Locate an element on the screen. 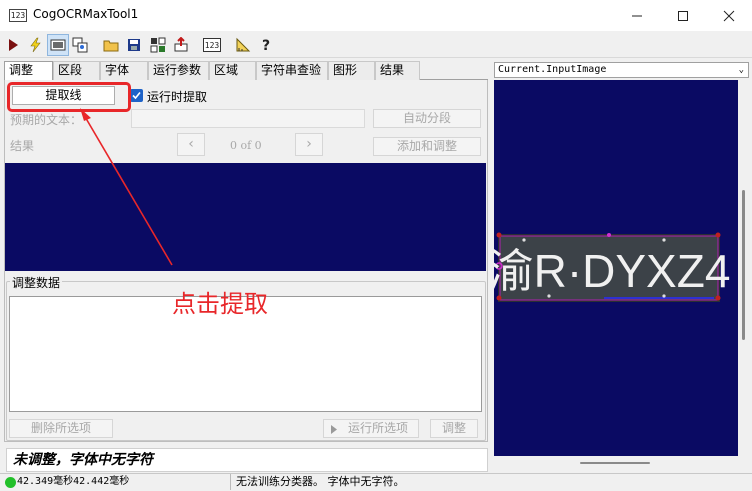 The height and width of the screenshot is (491, 752). expected-text-input is located at coordinates (248, 118).